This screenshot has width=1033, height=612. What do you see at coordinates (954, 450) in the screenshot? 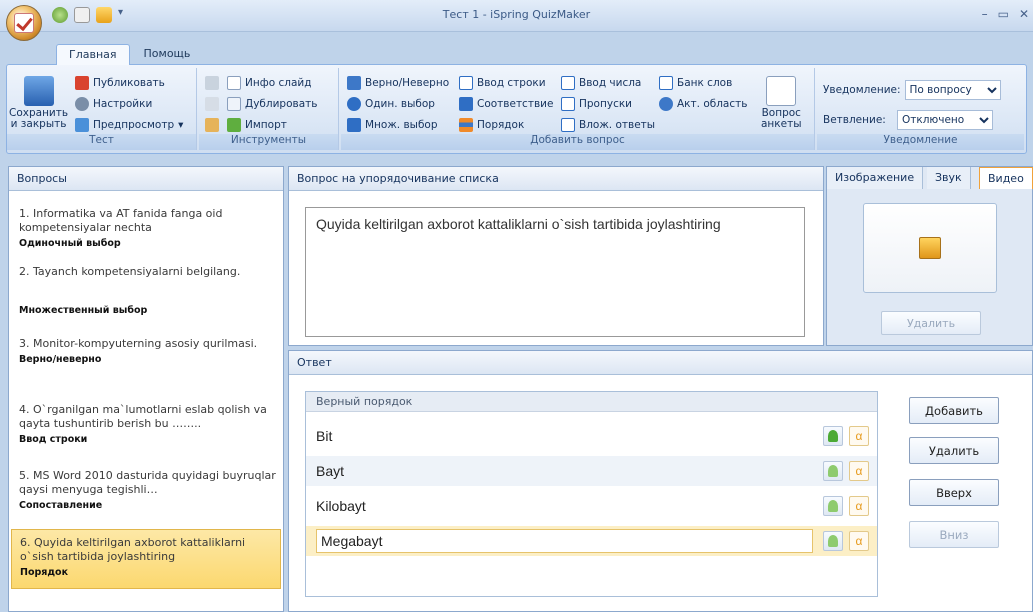
I see `delete-answer-button: Удалить` at bounding box center [954, 450].